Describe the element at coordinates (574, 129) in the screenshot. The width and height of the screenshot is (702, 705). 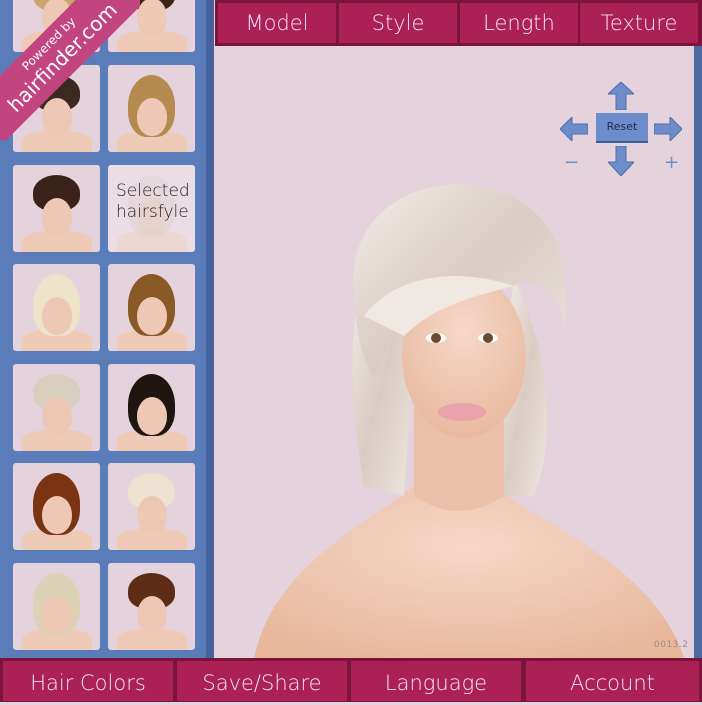
I see `move-left-arrow-icon` at that location.